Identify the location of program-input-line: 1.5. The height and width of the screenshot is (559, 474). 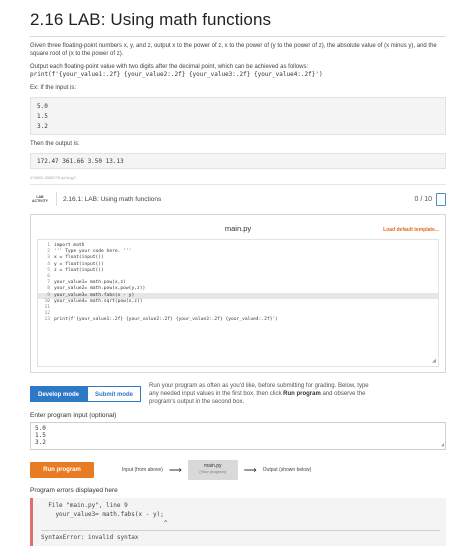
(40, 435).